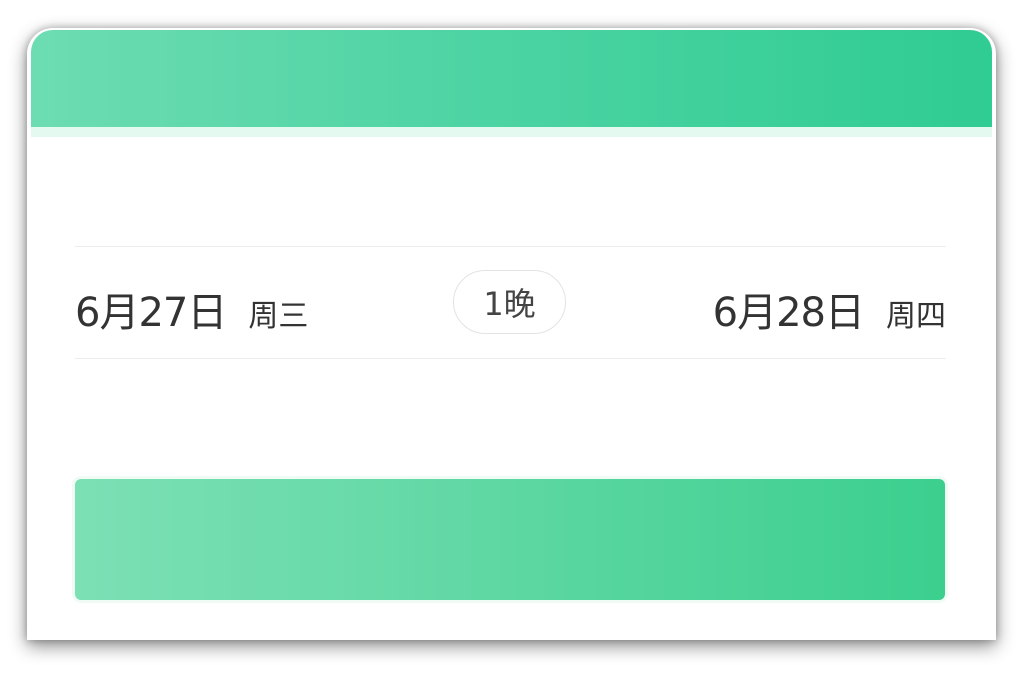 The width and height of the screenshot is (1028, 673). What do you see at coordinates (510, 246) in the screenshot?
I see `divider-top` at bounding box center [510, 246].